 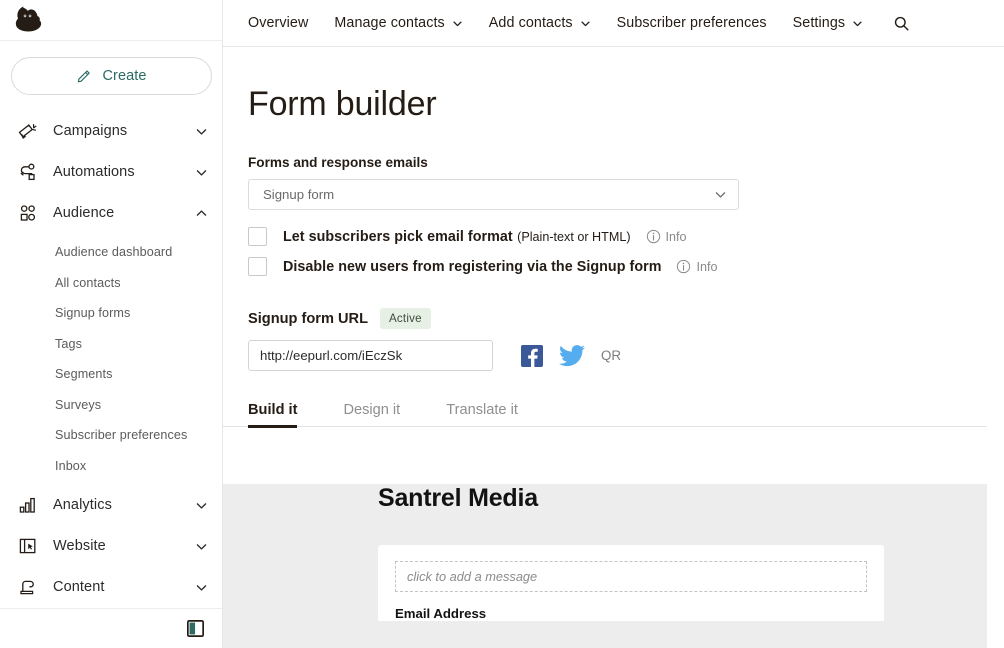 What do you see at coordinates (111, 627) in the screenshot?
I see `sidebar-footer` at bounding box center [111, 627].